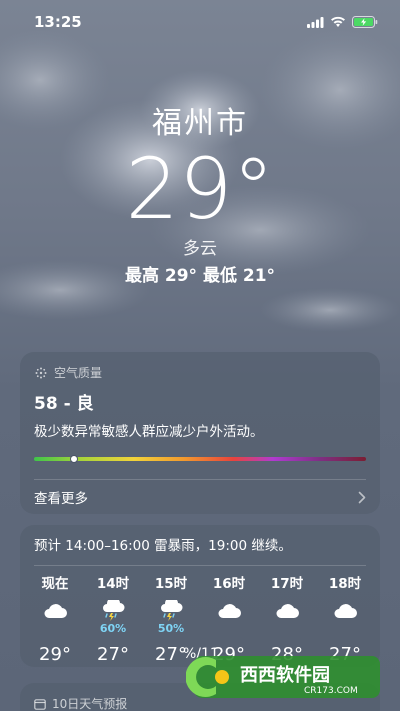 The height and width of the screenshot is (711, 400). What do you see at coordinates (331, 691) in the screenshot?
I see `svg-text: CR173.COM` at bounding box center [331, 691].